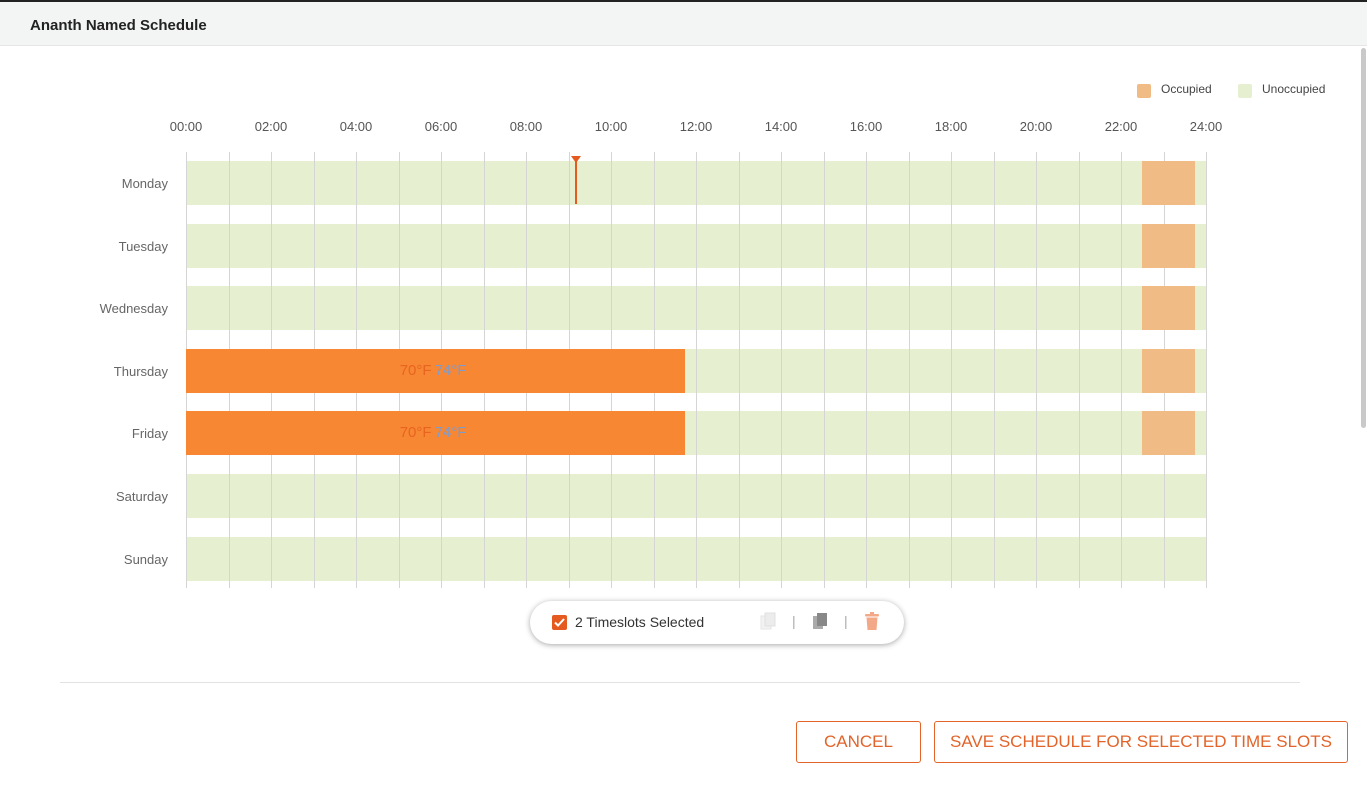 The image size is (1367, 787). What do you see at coordinates (1121, 126) in the screenshot?
I see `hour-label: 22:00` at bounding box center [1121, 126].